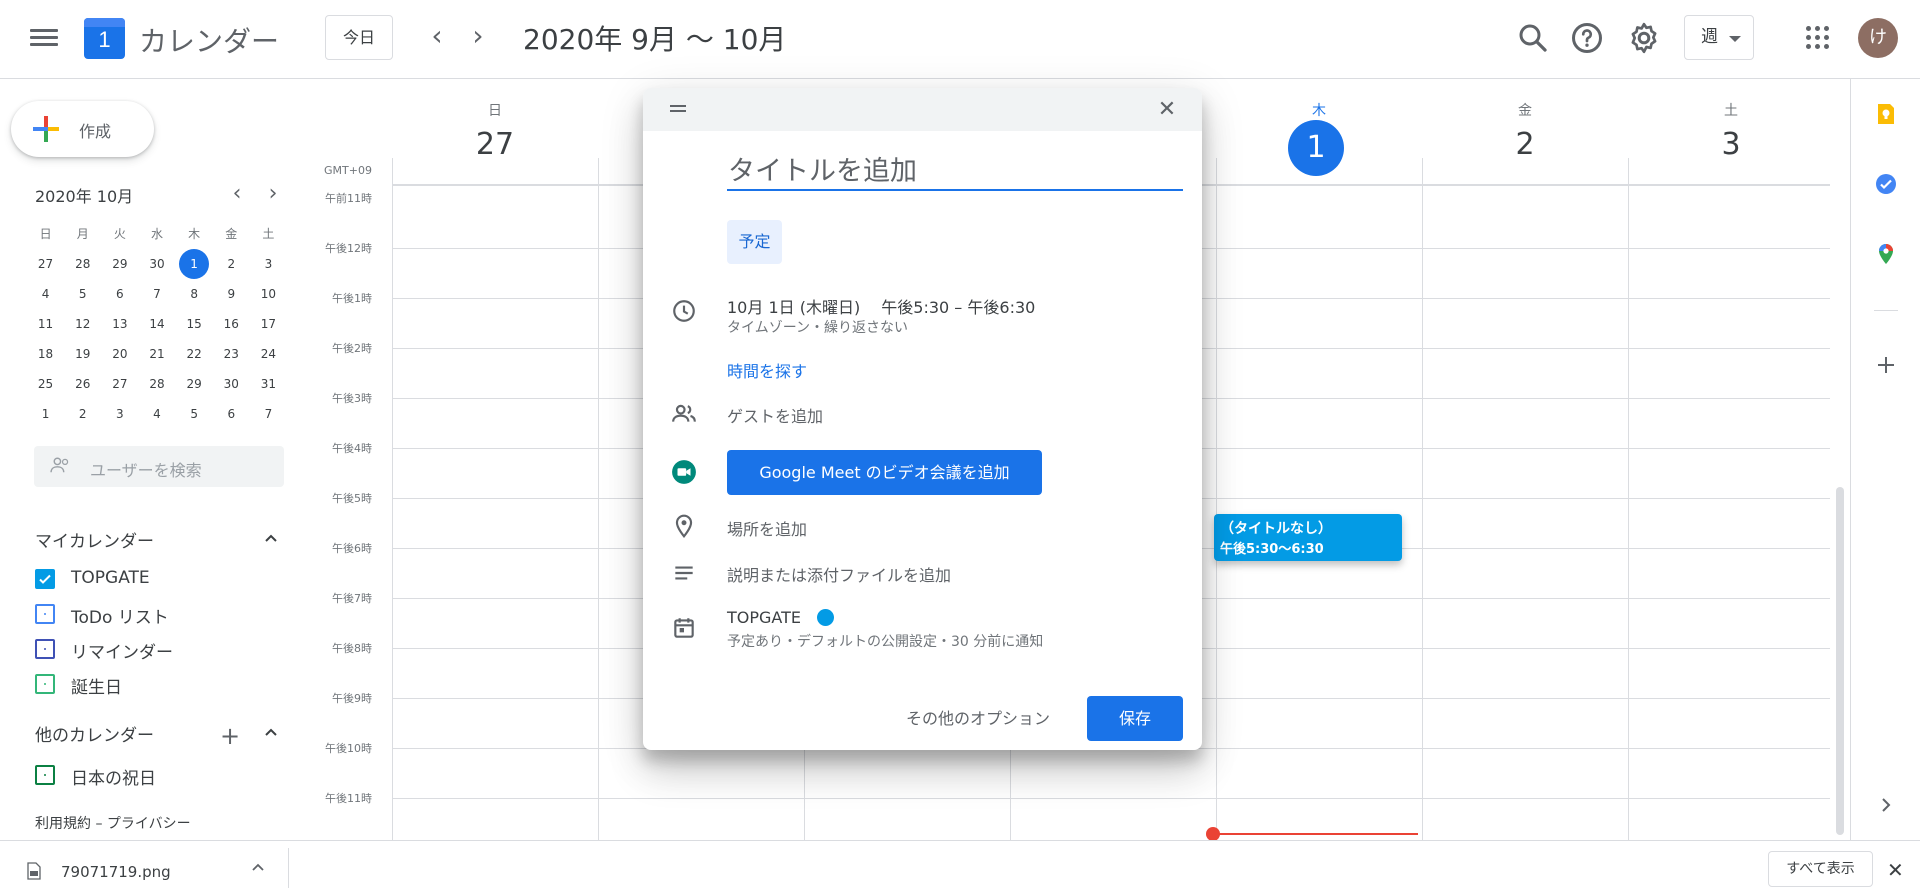 Image resolution: width=1920 pixels, height=891 pixels. What do you see at coordinates (155, 684) in the screenshot?
I see `calendar-list-item: 誕生日` at bounding box center [155, 684].